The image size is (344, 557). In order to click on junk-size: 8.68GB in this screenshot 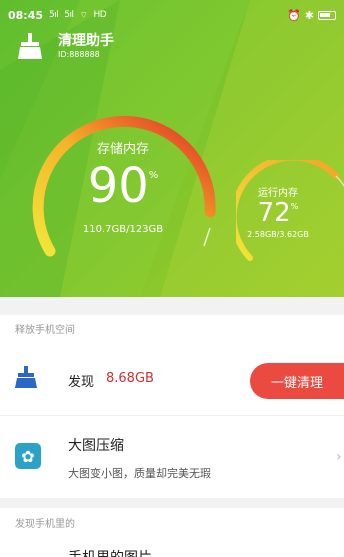, I will do `click(130, 378)`.